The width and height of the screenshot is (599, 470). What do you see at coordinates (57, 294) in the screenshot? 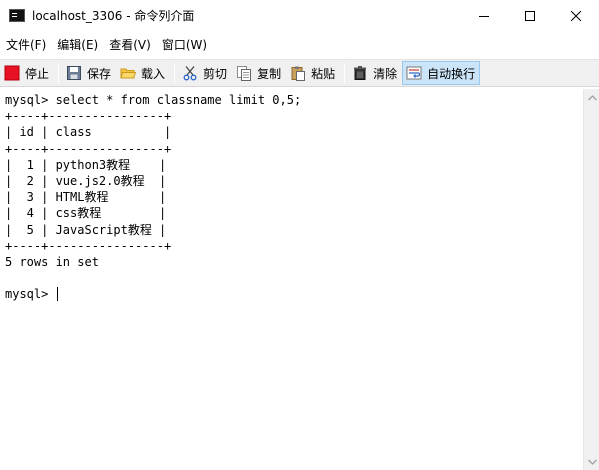
I see `text-cursor` at bounding box center [57, 294].